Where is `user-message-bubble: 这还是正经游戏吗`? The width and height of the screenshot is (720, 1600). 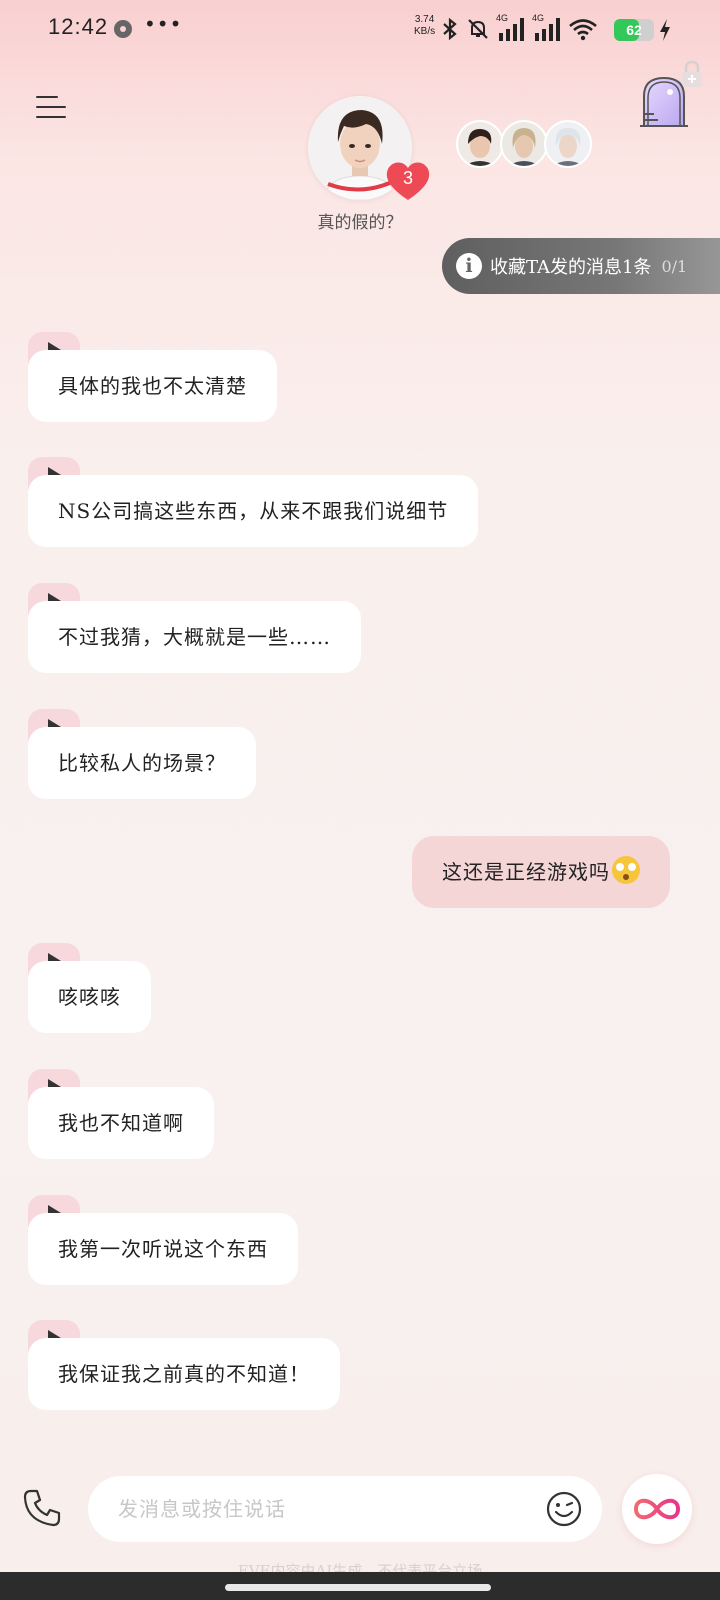 user-message-bubble: 这还是正经游戏吗 is located at coordinates (541, 872).